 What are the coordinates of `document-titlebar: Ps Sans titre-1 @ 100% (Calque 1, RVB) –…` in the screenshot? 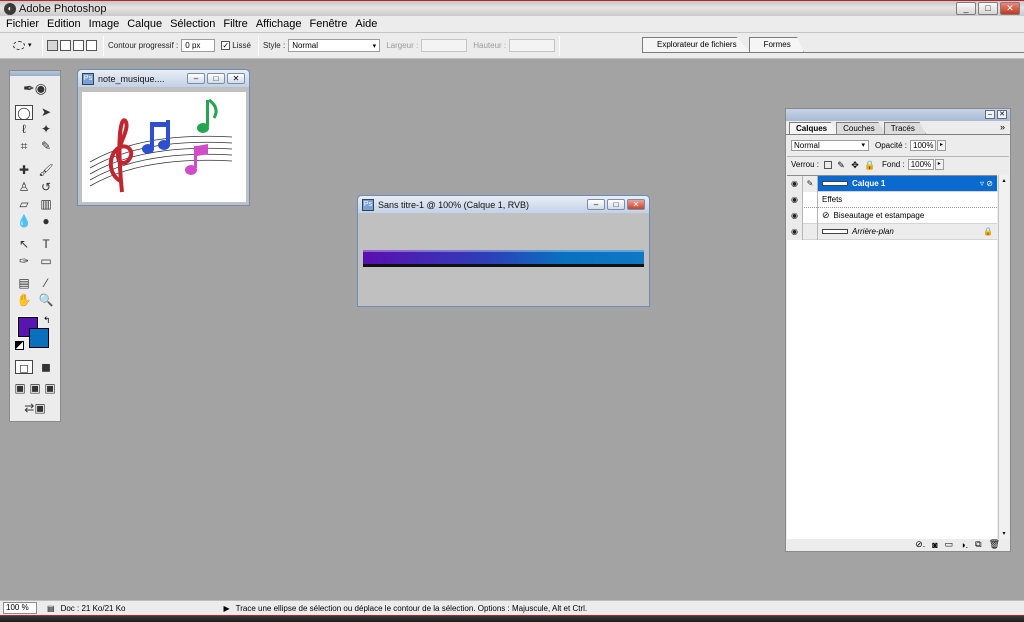 It's located at (503, 204).